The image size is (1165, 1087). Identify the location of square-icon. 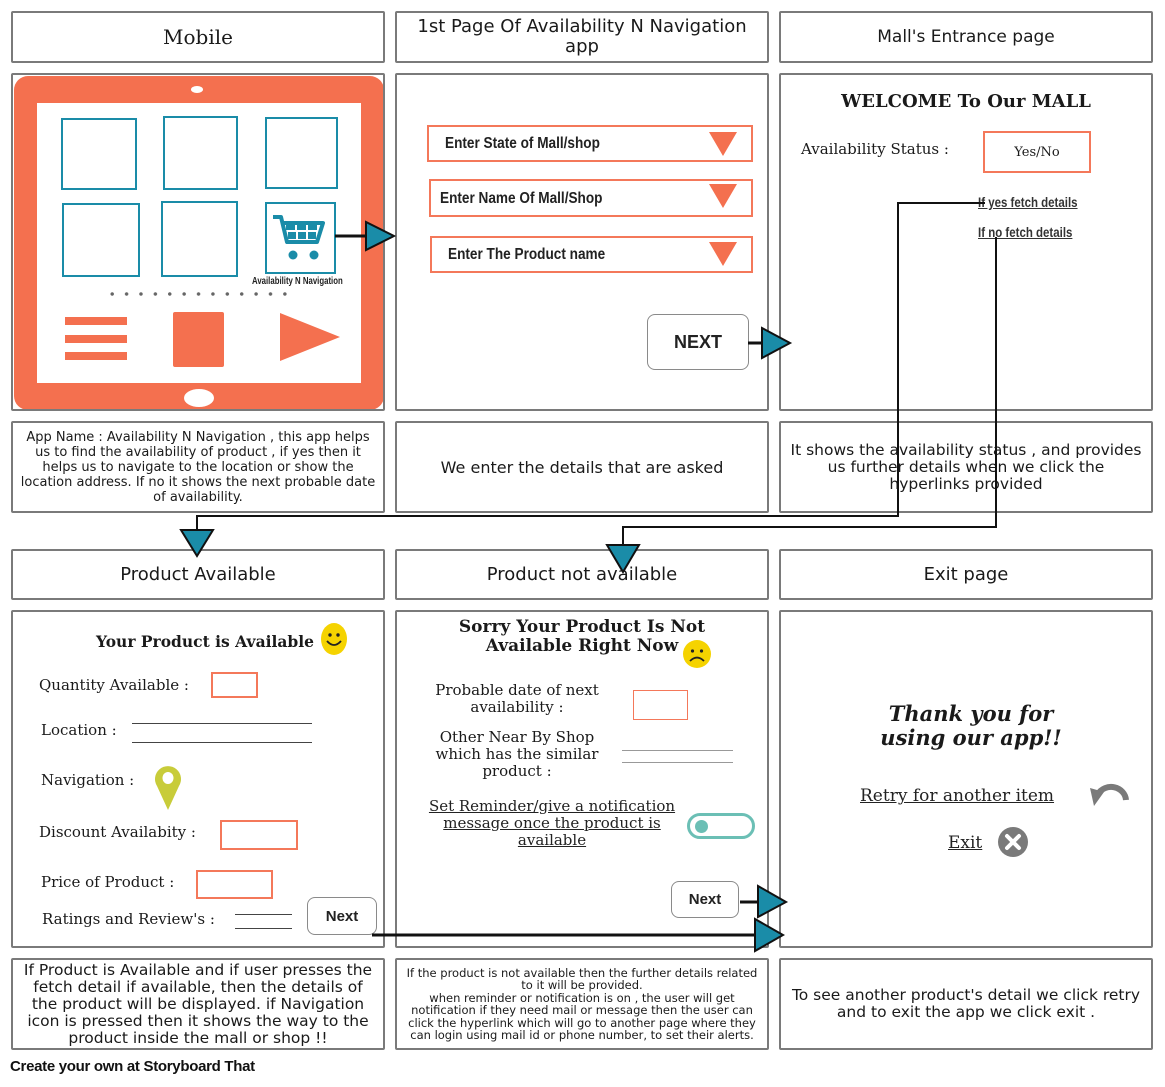
(198, 339).